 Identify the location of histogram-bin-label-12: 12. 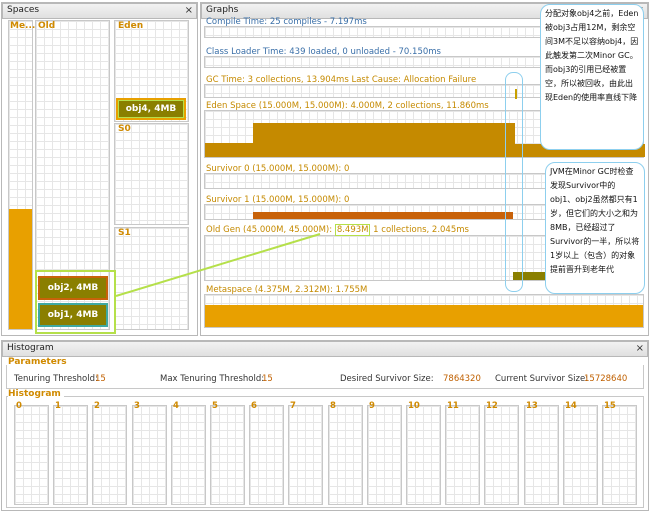
(492, 406).